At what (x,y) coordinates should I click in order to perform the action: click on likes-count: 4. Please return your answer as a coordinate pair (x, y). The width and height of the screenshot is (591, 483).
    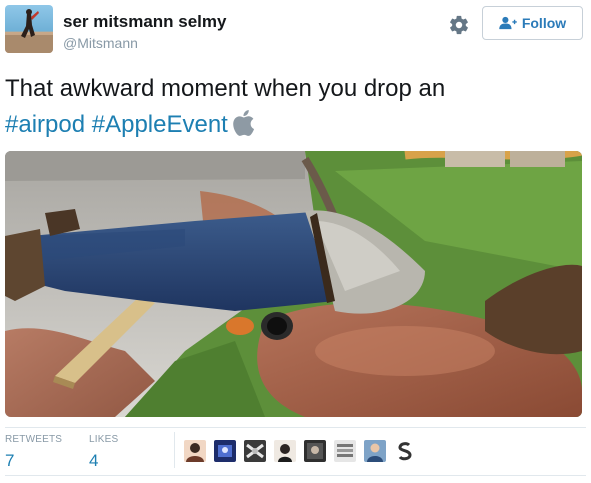
    Looking at the image, I should click on (94, 460).